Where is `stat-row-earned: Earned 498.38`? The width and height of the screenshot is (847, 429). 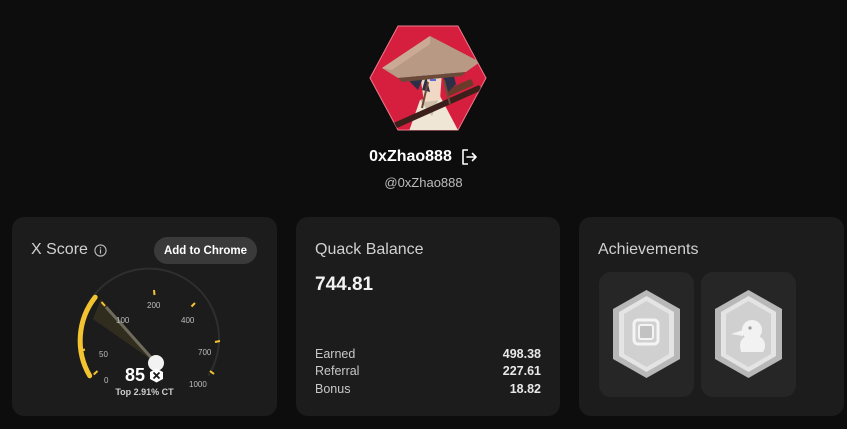
stat-row-earned: Earned 498.38 is located at coordinates (428, 354).